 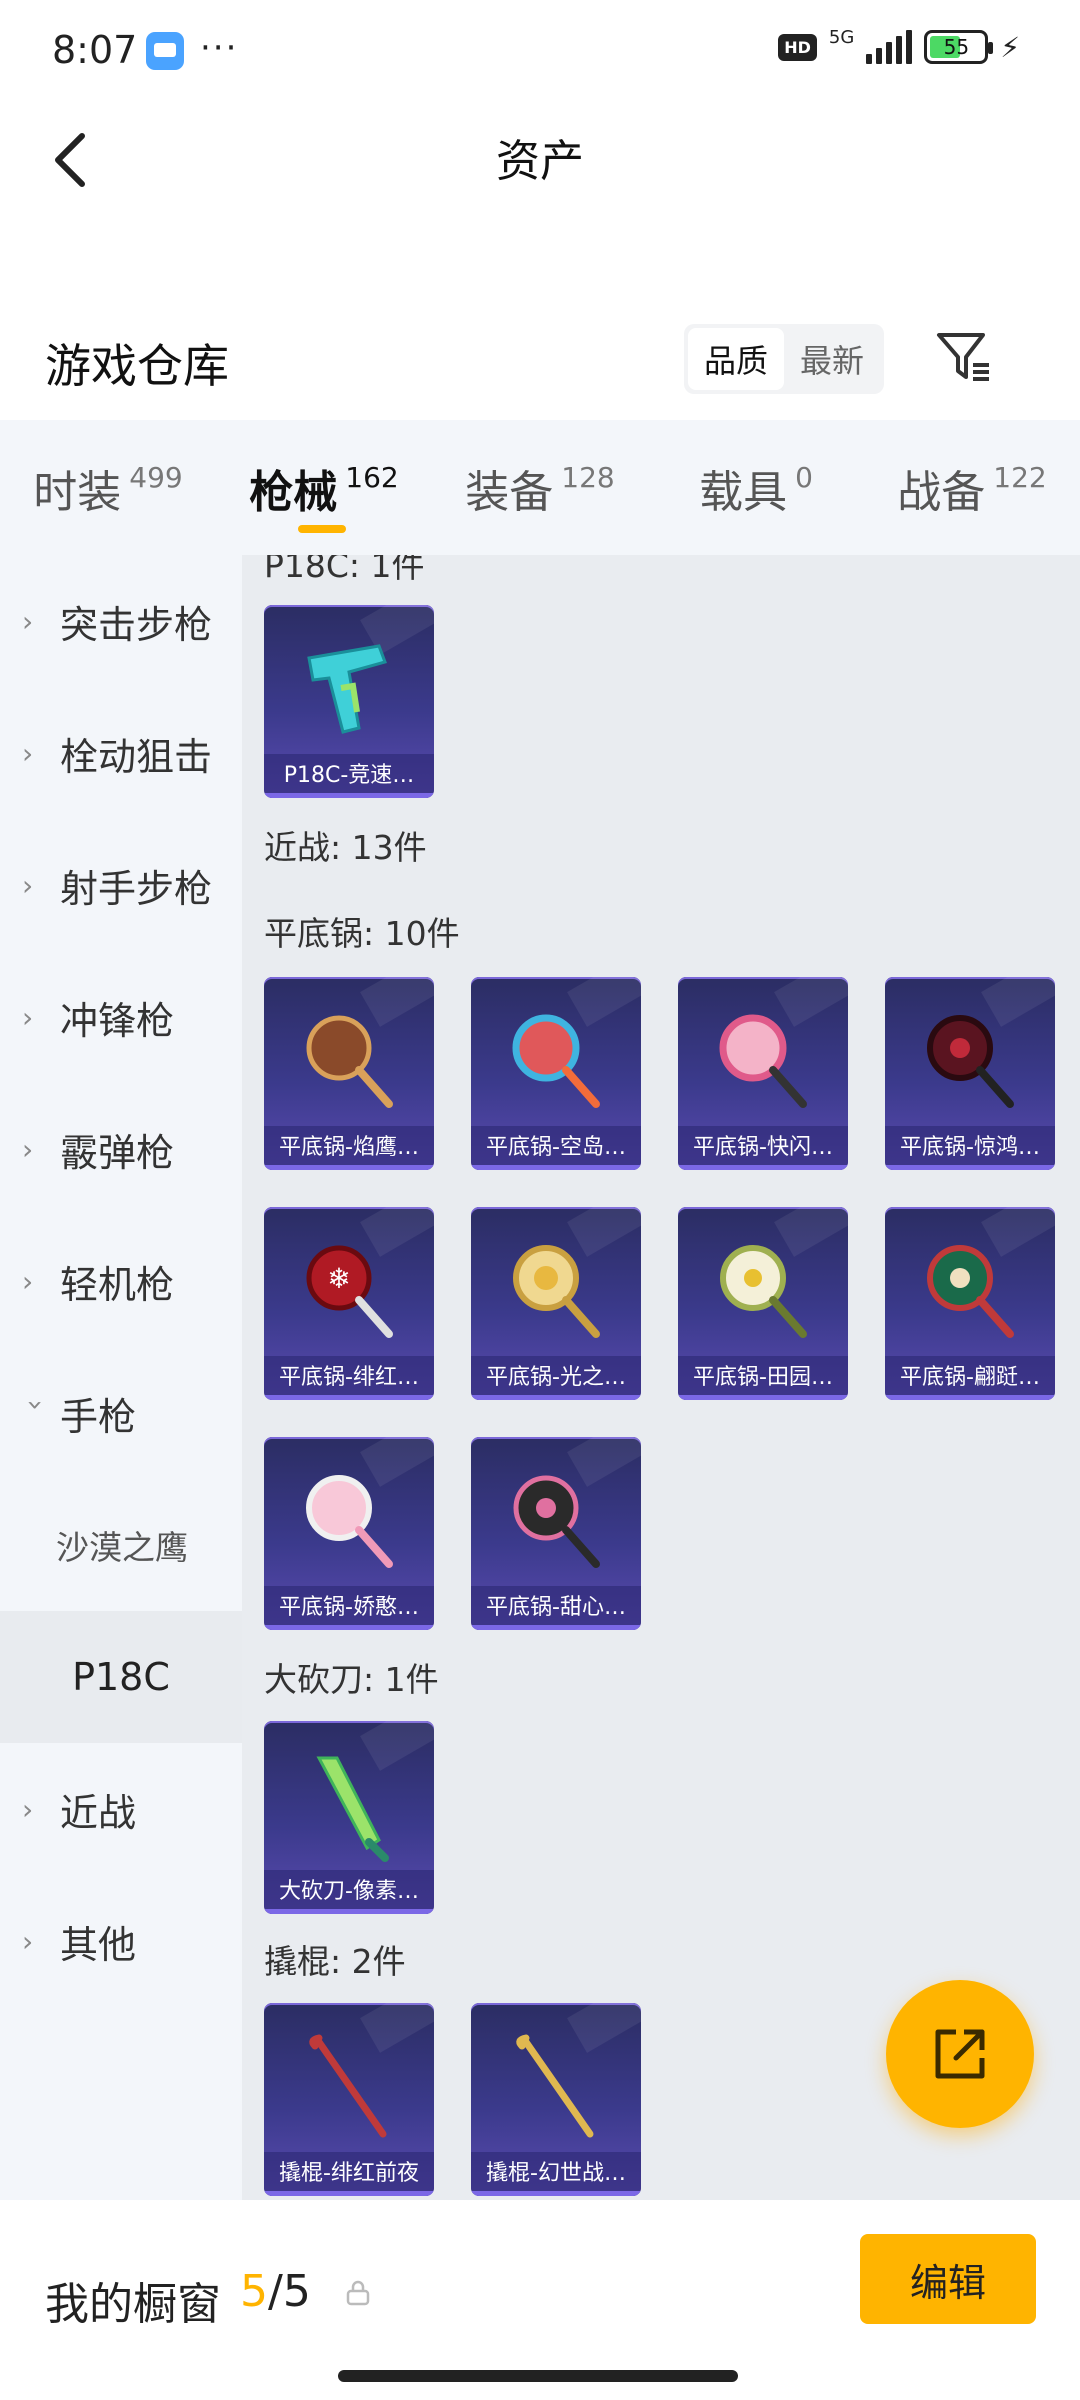 What do you see at coordinates (95, 50) in the screenshot?
I see `status-time: 8:07` at bounding box center [95, 50].